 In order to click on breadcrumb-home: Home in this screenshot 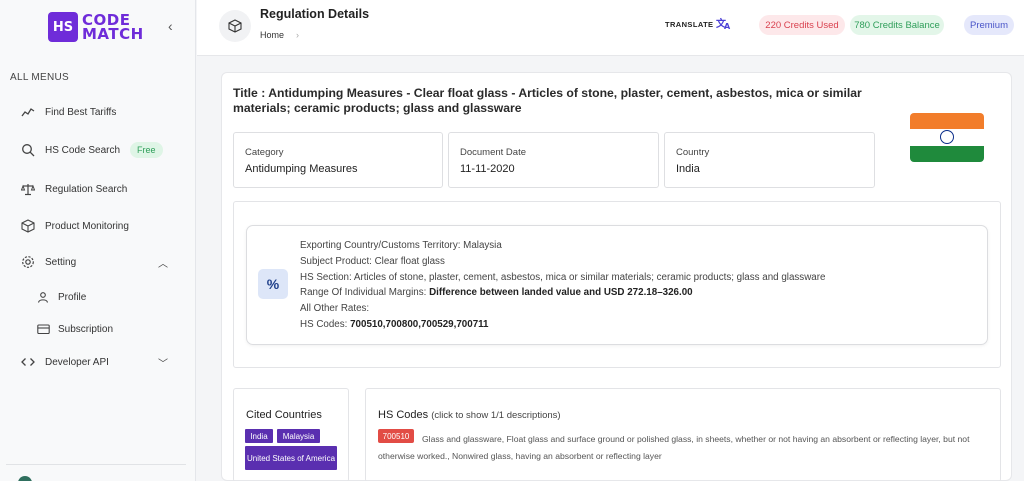, I will do `click(272, 35)`.